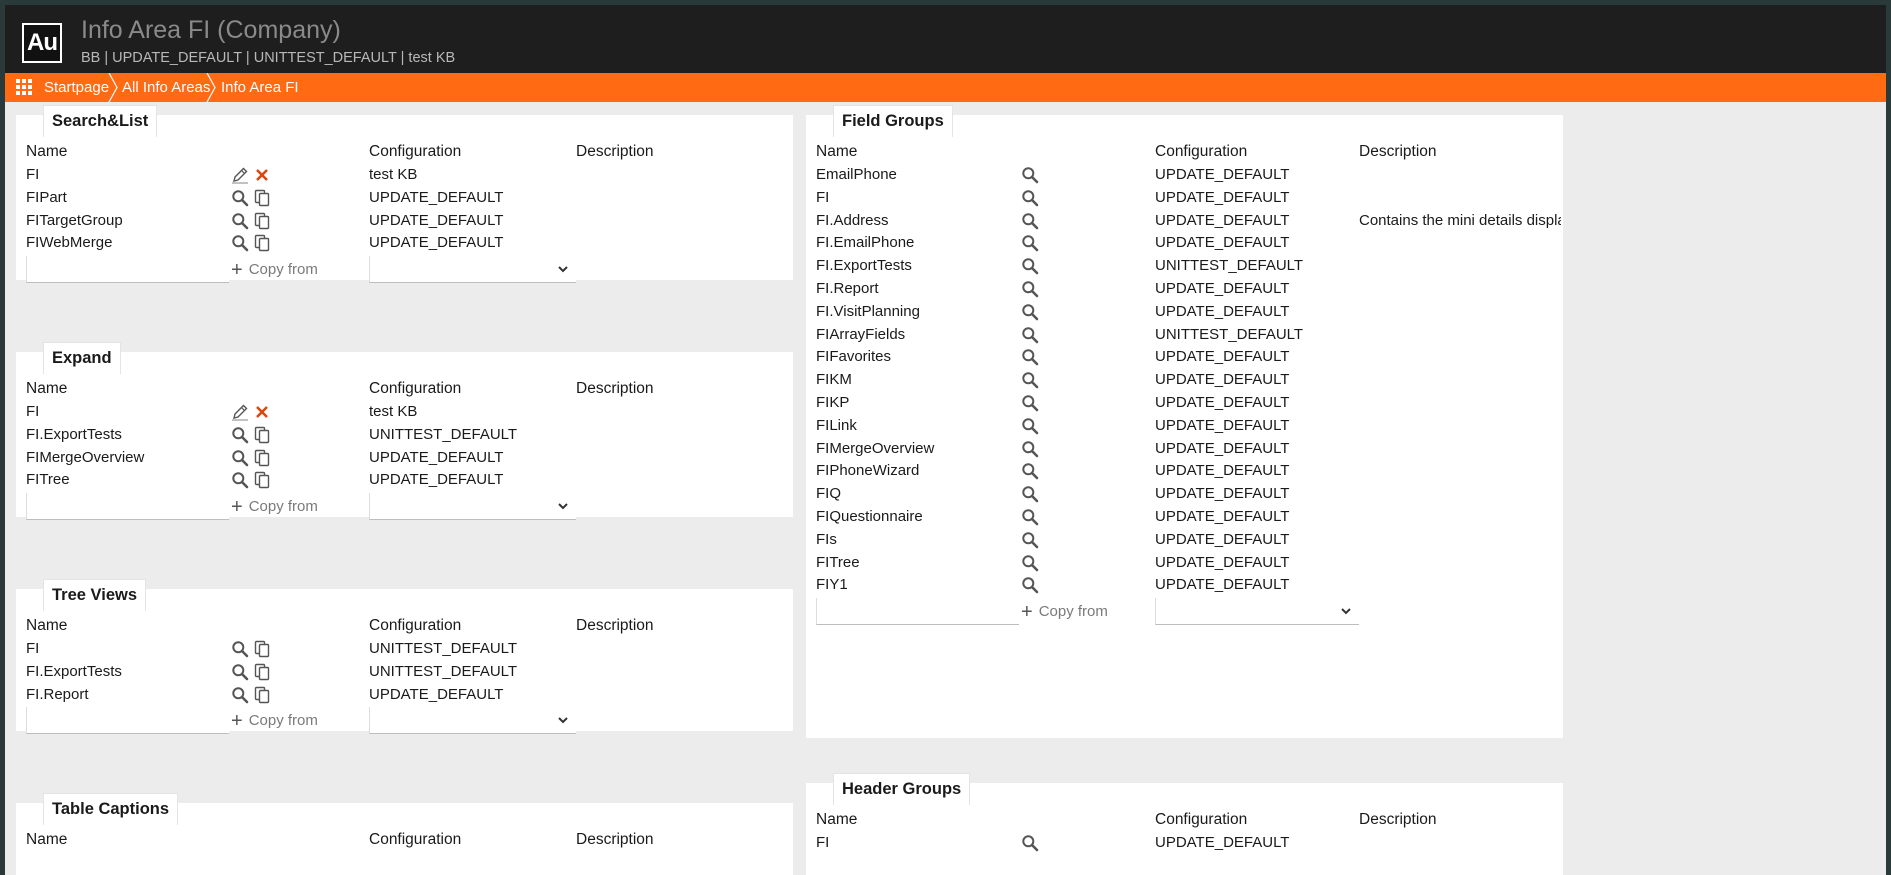  I want to click on row-name: FIPart, so click(46, 197).